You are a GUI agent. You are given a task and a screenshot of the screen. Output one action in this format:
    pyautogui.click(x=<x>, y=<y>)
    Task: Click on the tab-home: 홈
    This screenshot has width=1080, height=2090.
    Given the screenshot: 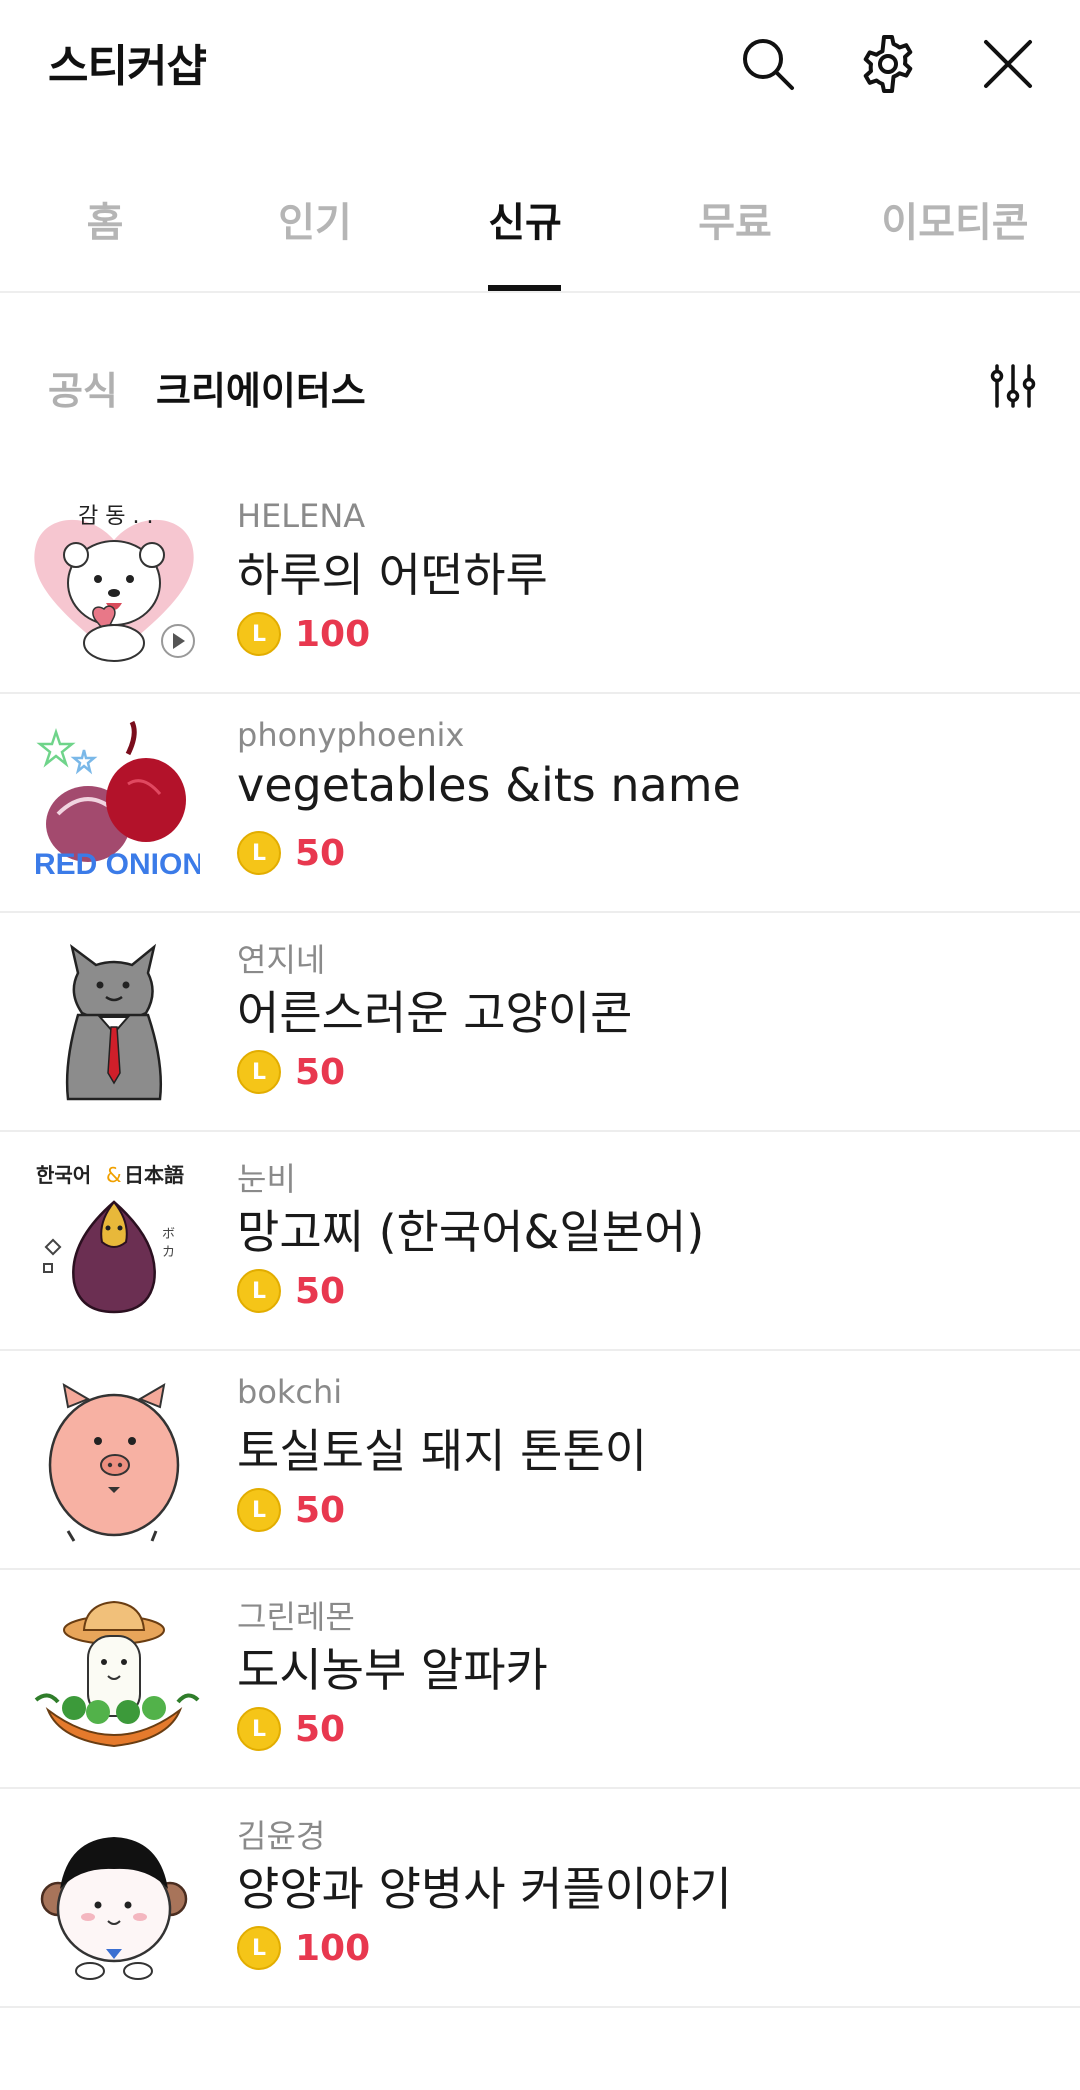 What is the action you would take?
    pyautogui.click(x=105, y=219)
    